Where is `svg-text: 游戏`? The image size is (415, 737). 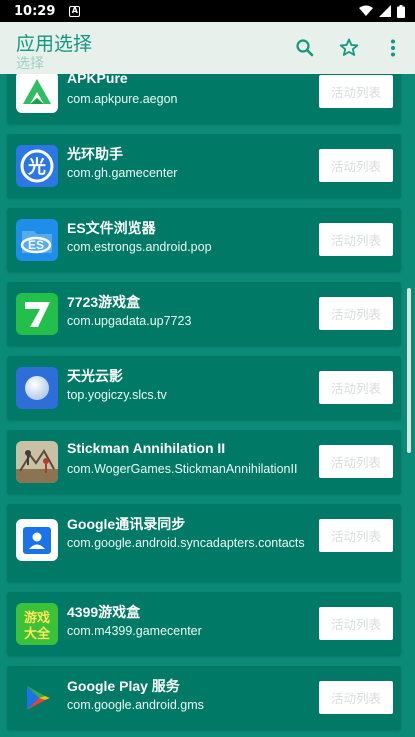
svg-text: 游戏 is located at coordinates (37, 618).